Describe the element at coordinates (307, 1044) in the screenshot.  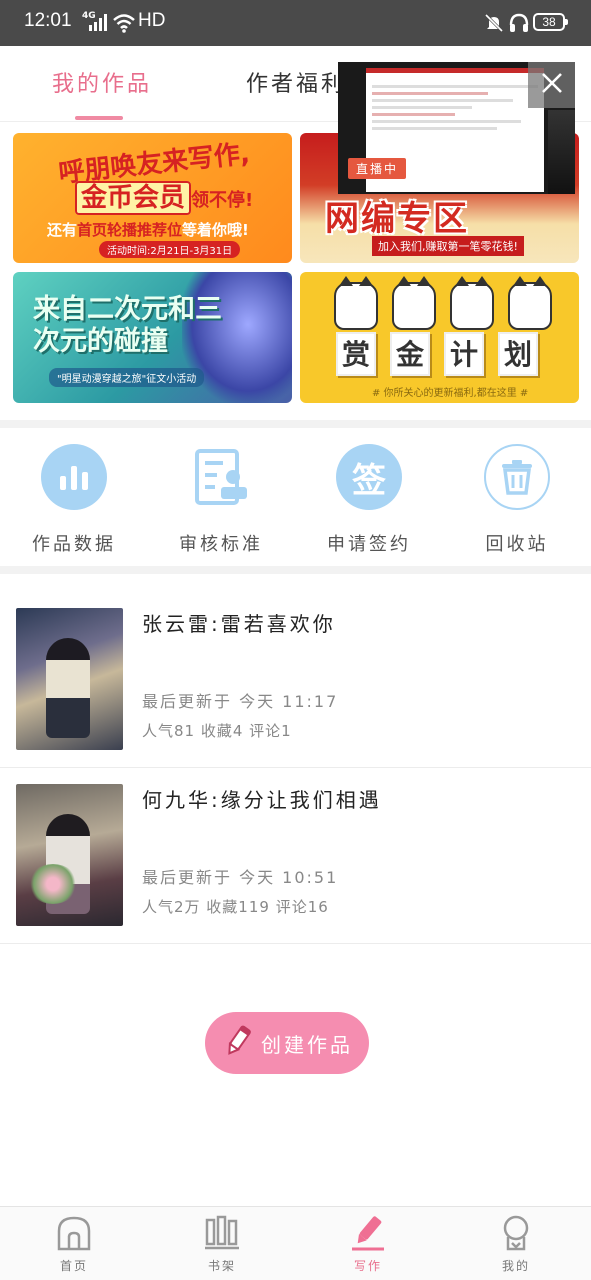
I see `create-work-label: 创建作品` at that location.